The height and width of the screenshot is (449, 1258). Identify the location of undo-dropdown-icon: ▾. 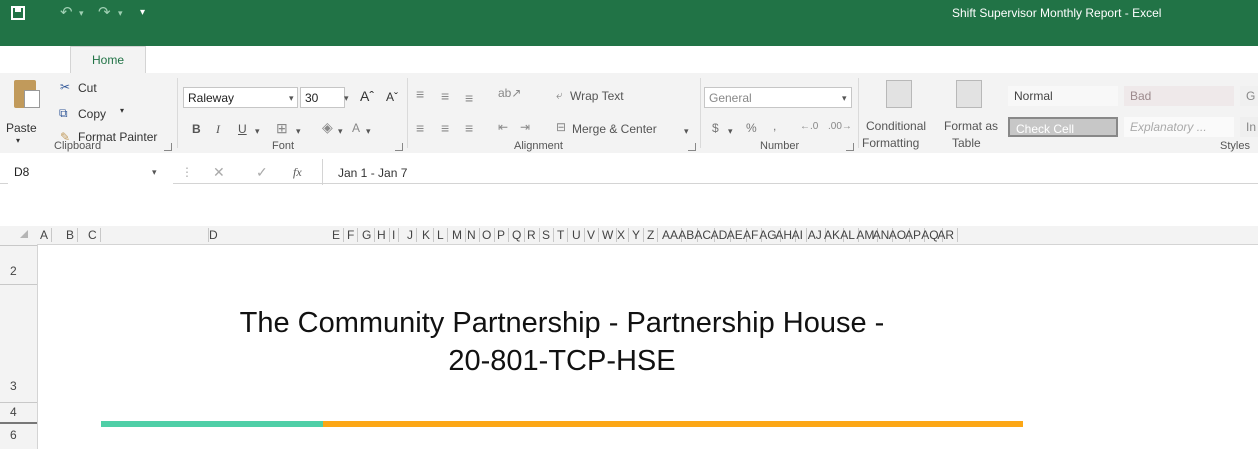
(81, 13).